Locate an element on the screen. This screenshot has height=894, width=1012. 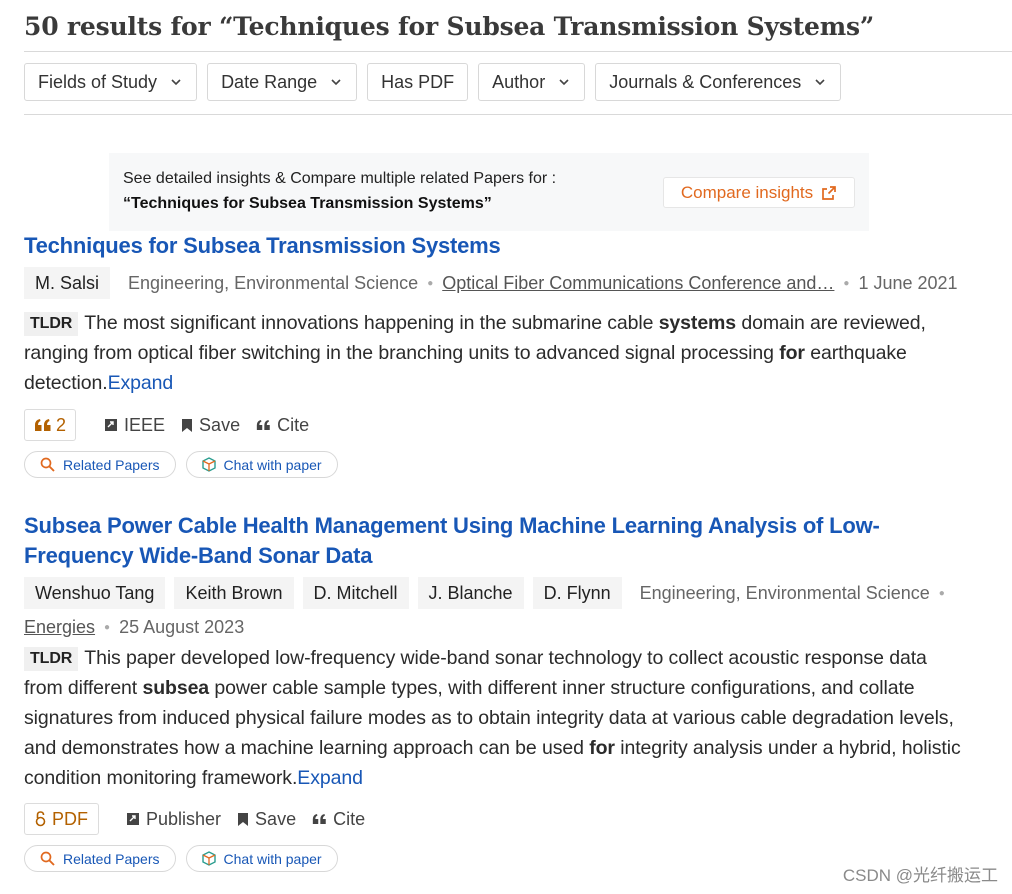
filter-journals-conferences: Journals & Conferences is located at coordinates (718, 82).